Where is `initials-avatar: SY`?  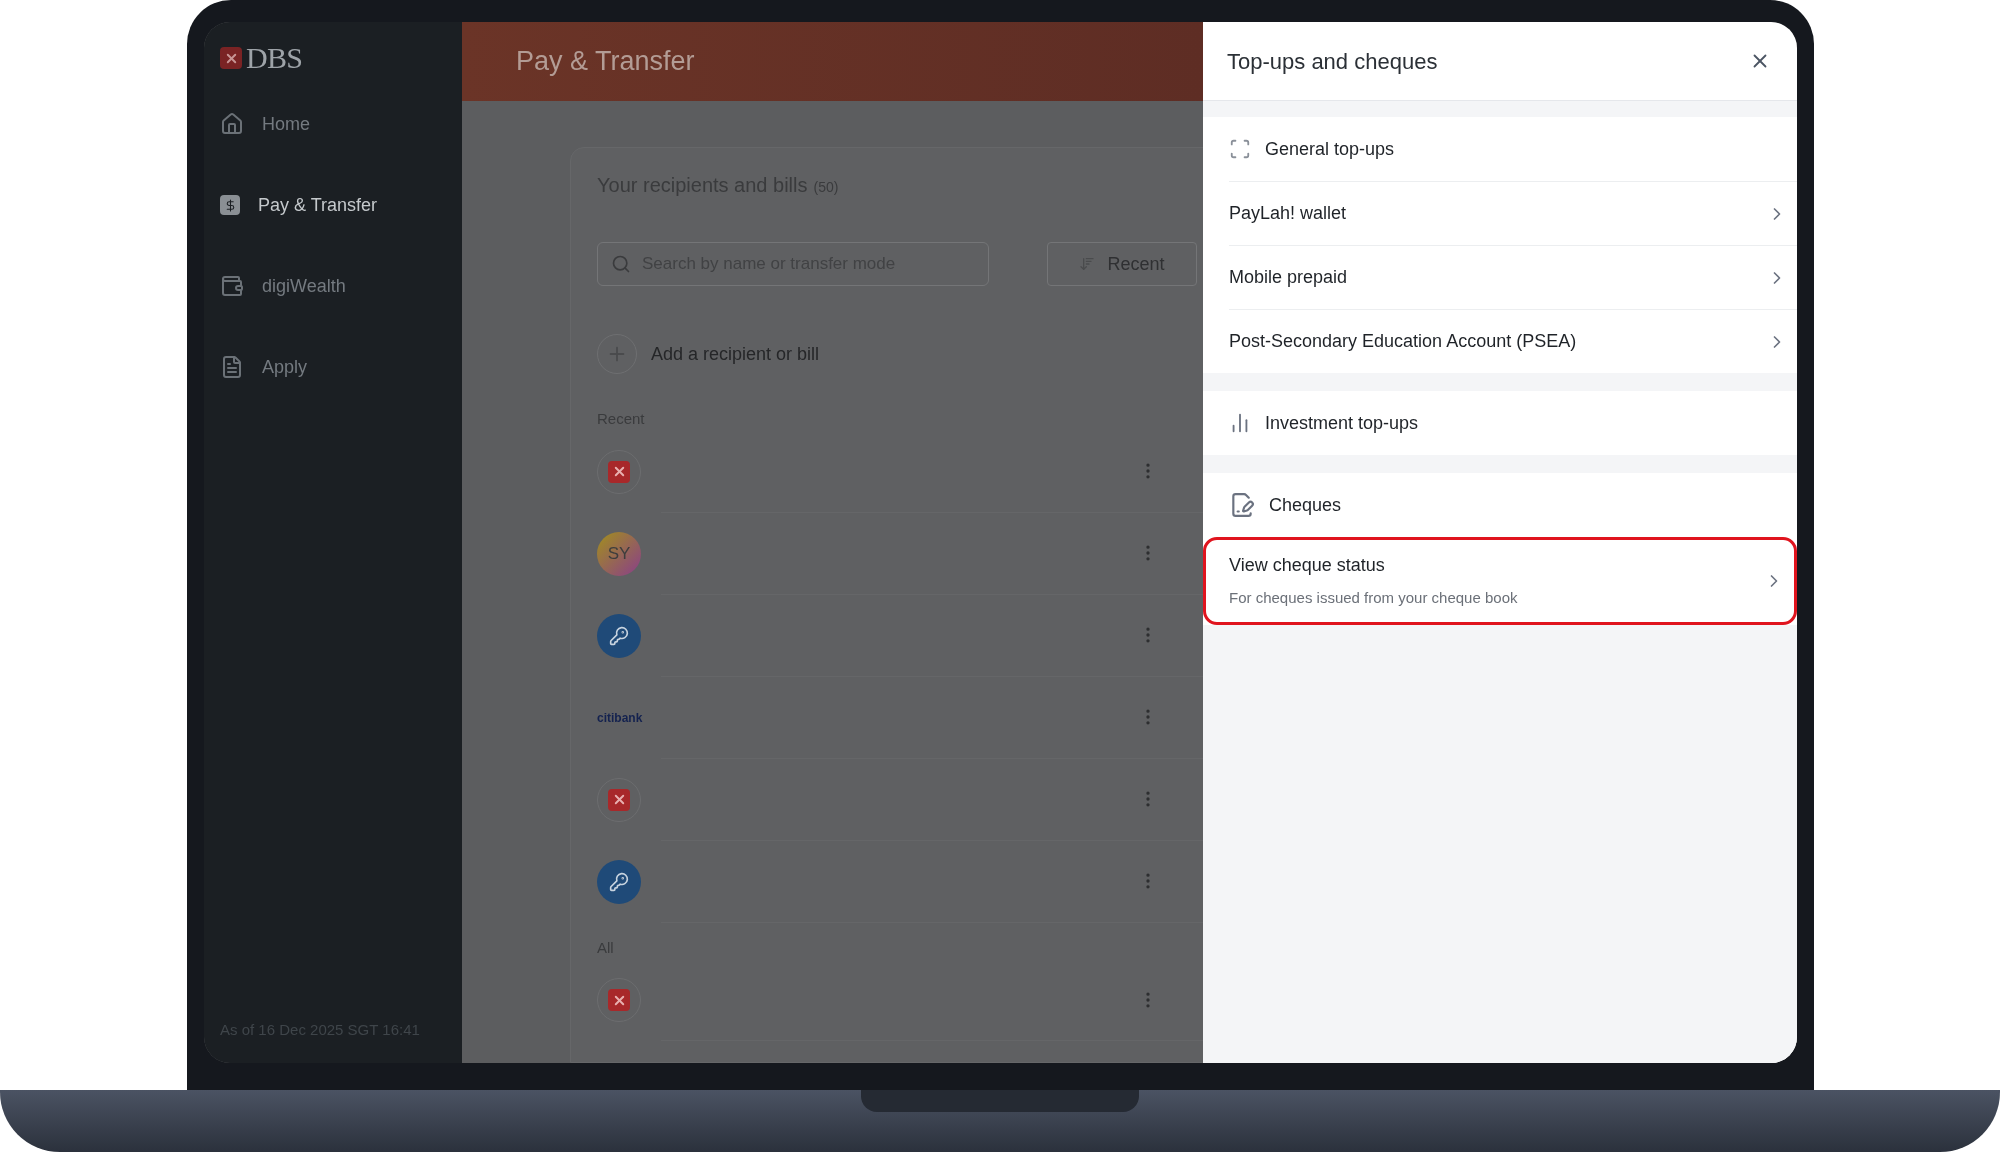 initials-avatar: SY is located at coordinates (619, 553).